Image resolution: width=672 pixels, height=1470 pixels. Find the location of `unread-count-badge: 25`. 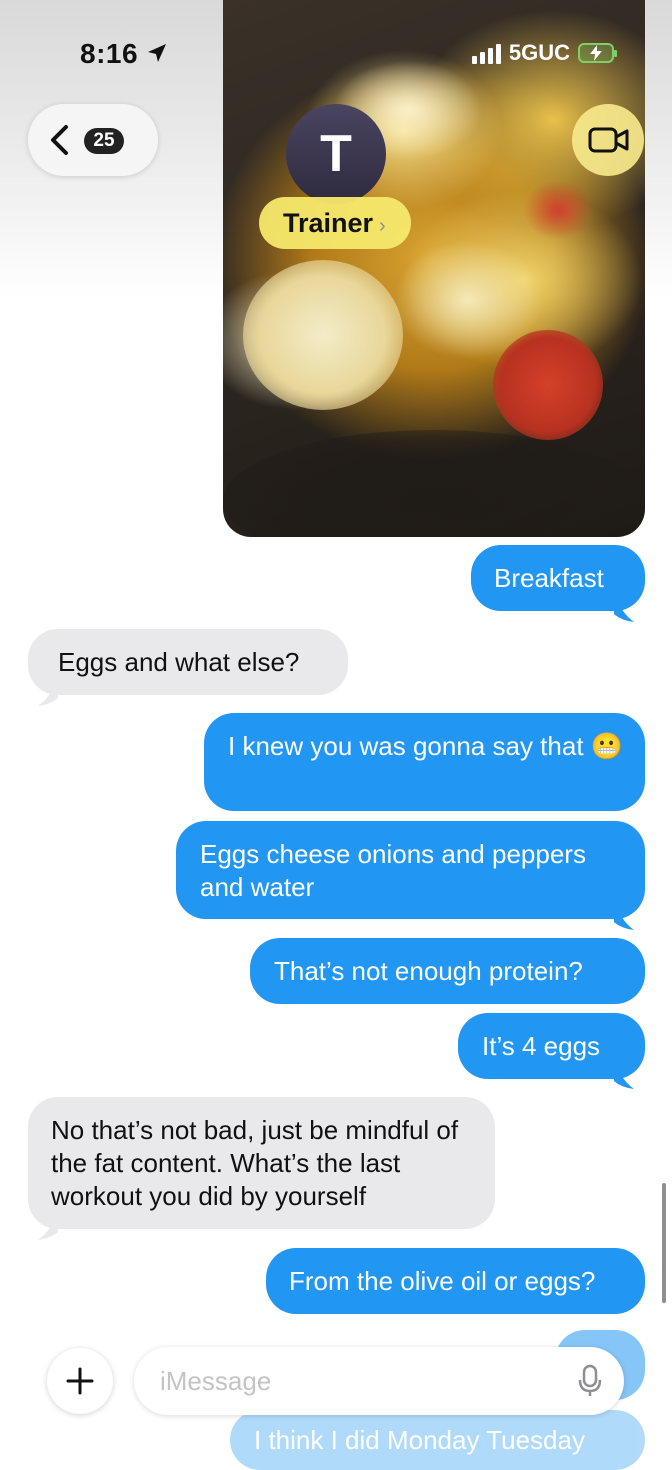

unread-count-badge: 25 is located at coordinates (104, 141).